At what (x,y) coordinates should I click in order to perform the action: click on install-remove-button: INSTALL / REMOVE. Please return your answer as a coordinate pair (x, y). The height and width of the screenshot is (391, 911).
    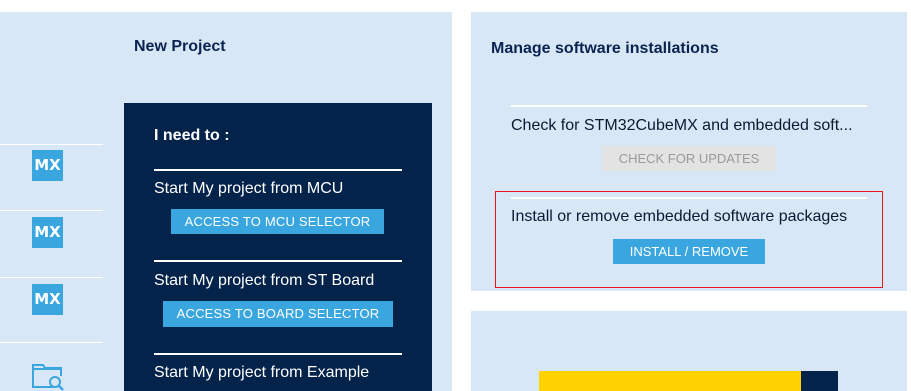
    Looking at the image, I should click on (689, 251).